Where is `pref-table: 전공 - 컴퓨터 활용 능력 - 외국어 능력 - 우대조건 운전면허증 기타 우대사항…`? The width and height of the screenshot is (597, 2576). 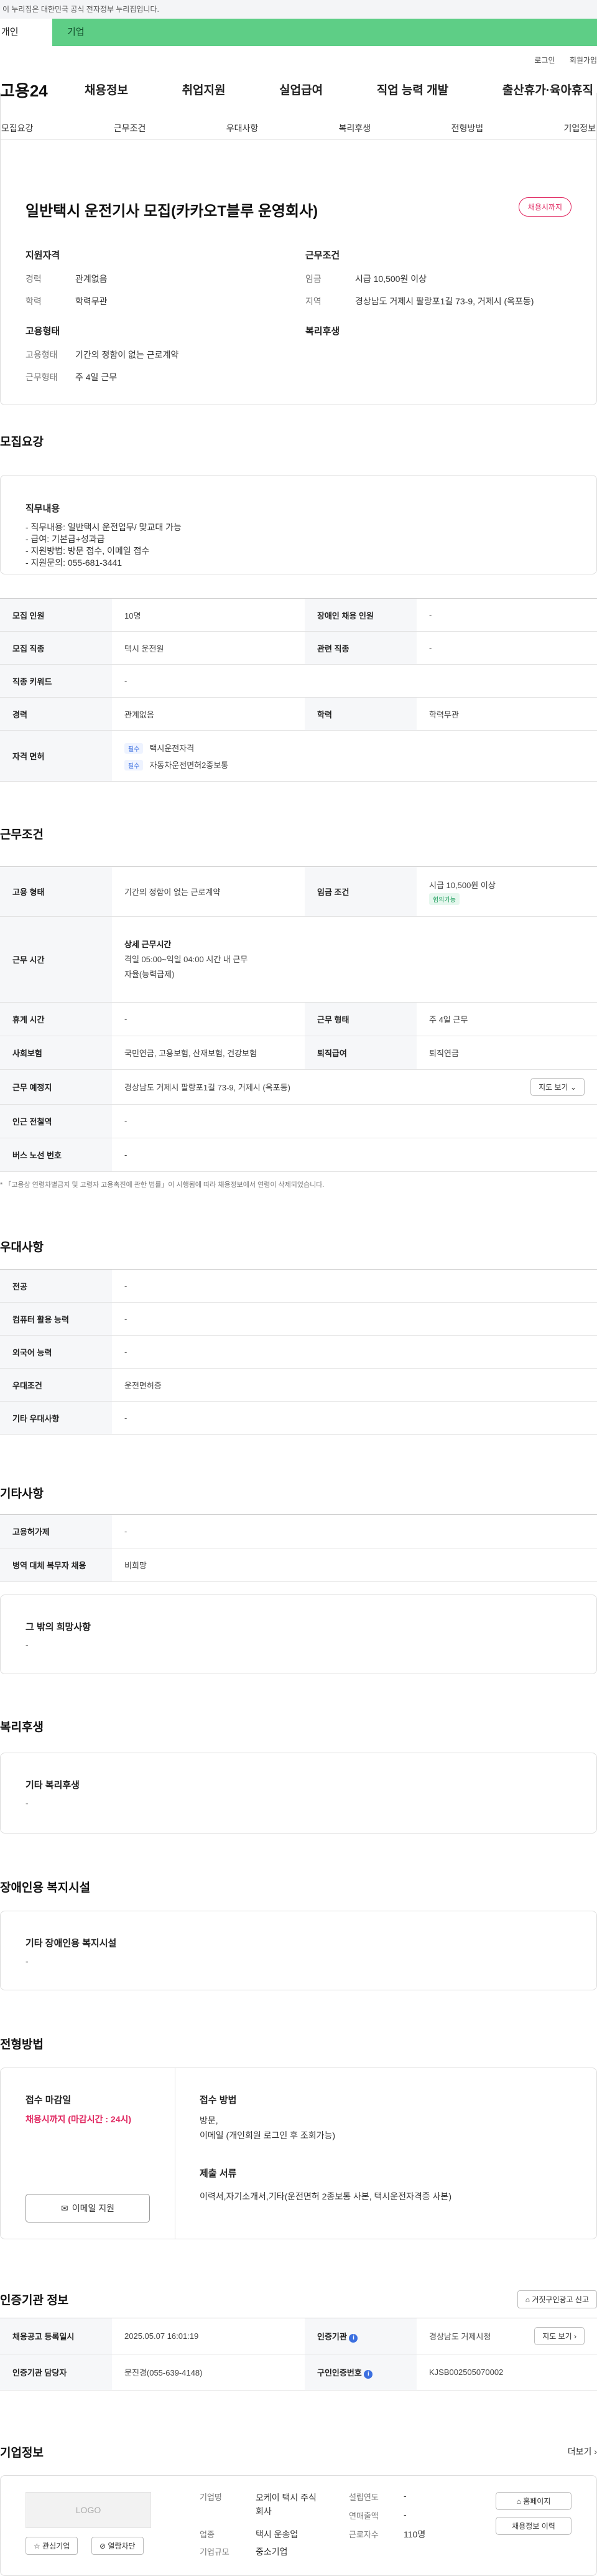
pref-table: 전공 - 컴퓨터 활용 능력 - 외국어 능력 - 우대조건 운전면허증 기타 우대사항… is located at coordinates (298, 1352).